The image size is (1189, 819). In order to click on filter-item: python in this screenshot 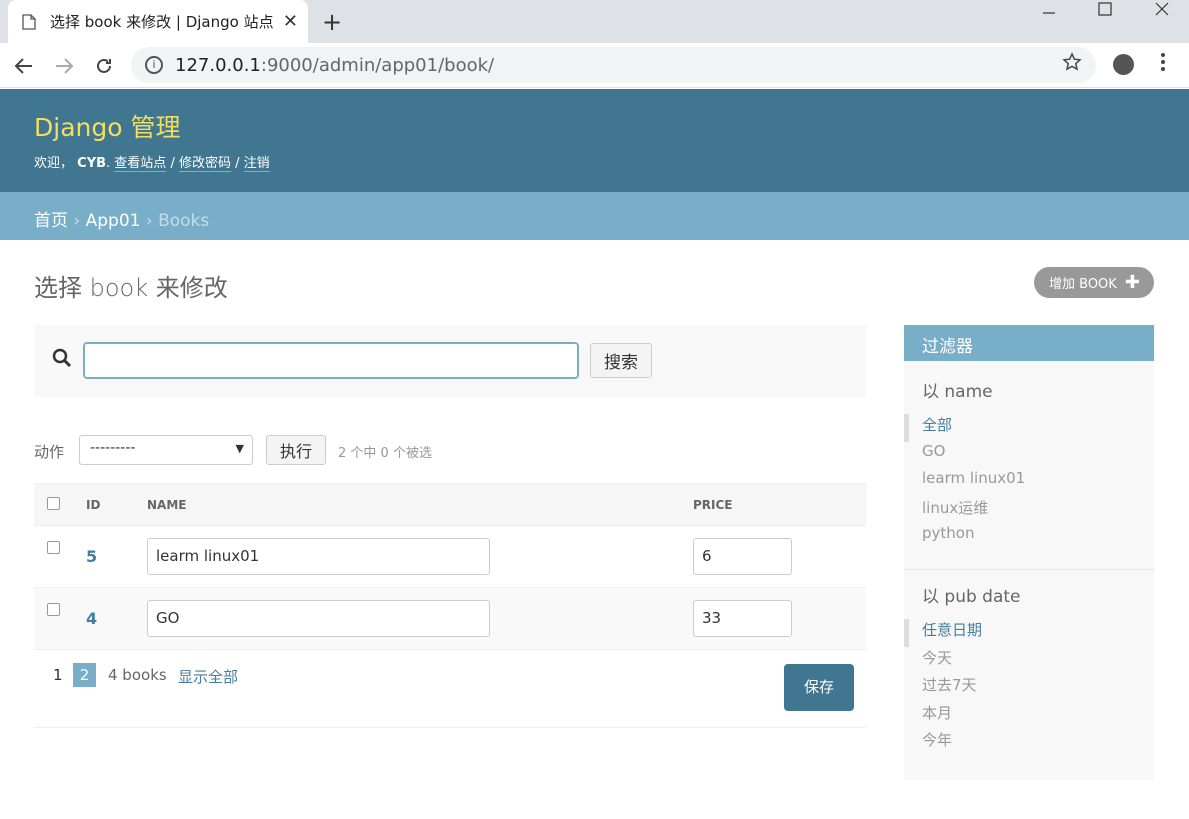, I will do `click(1029, 538)`.